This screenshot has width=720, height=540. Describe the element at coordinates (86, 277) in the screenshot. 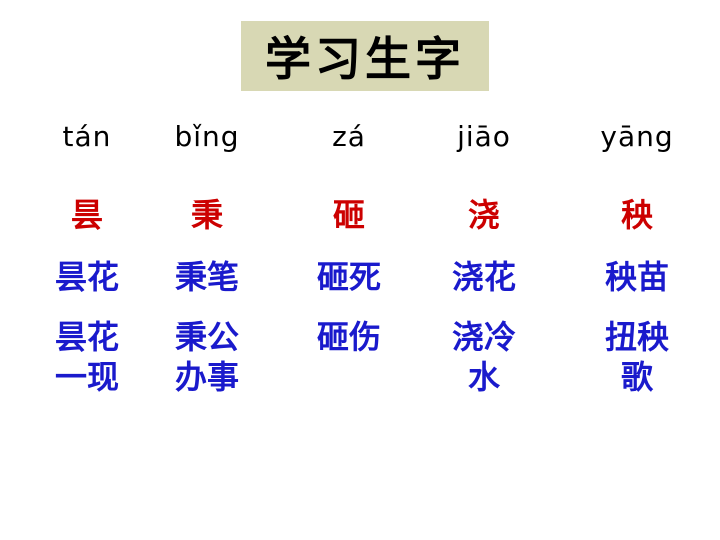

I see `word-example: 昙花` at that location.